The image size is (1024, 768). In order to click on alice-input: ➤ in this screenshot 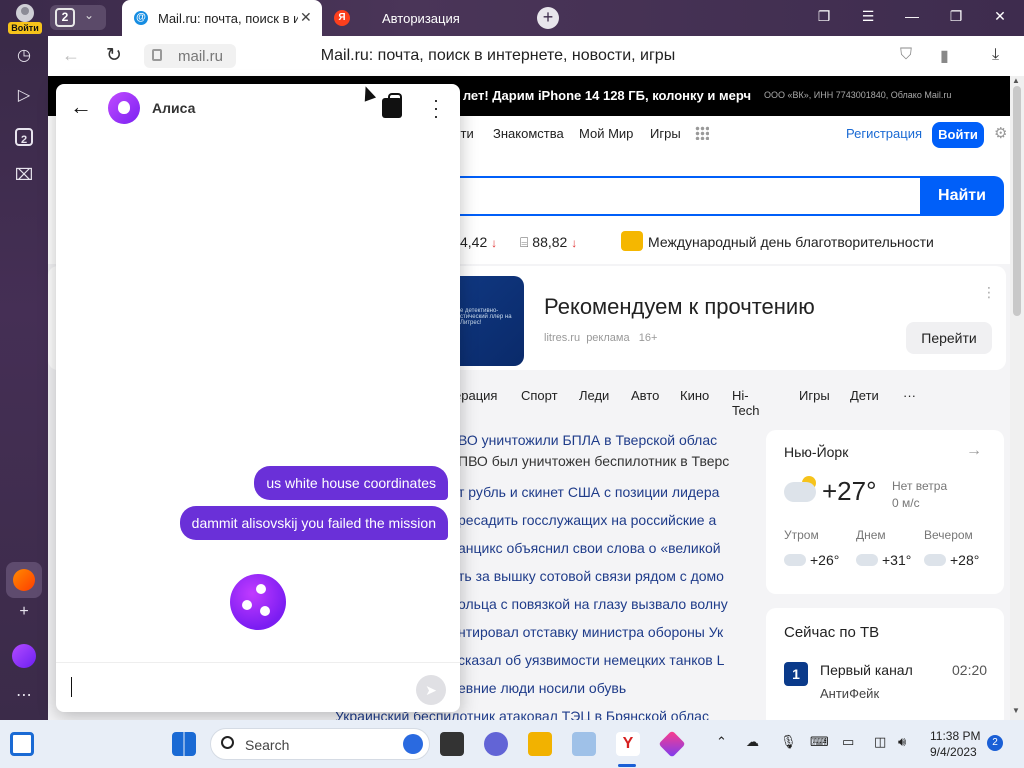, I will do `click(258, 687)`.